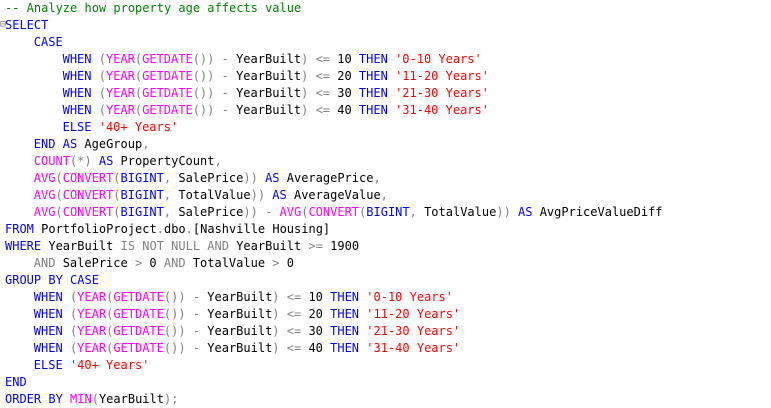  I want to click on function-token: COUNT, so click(51, 161).